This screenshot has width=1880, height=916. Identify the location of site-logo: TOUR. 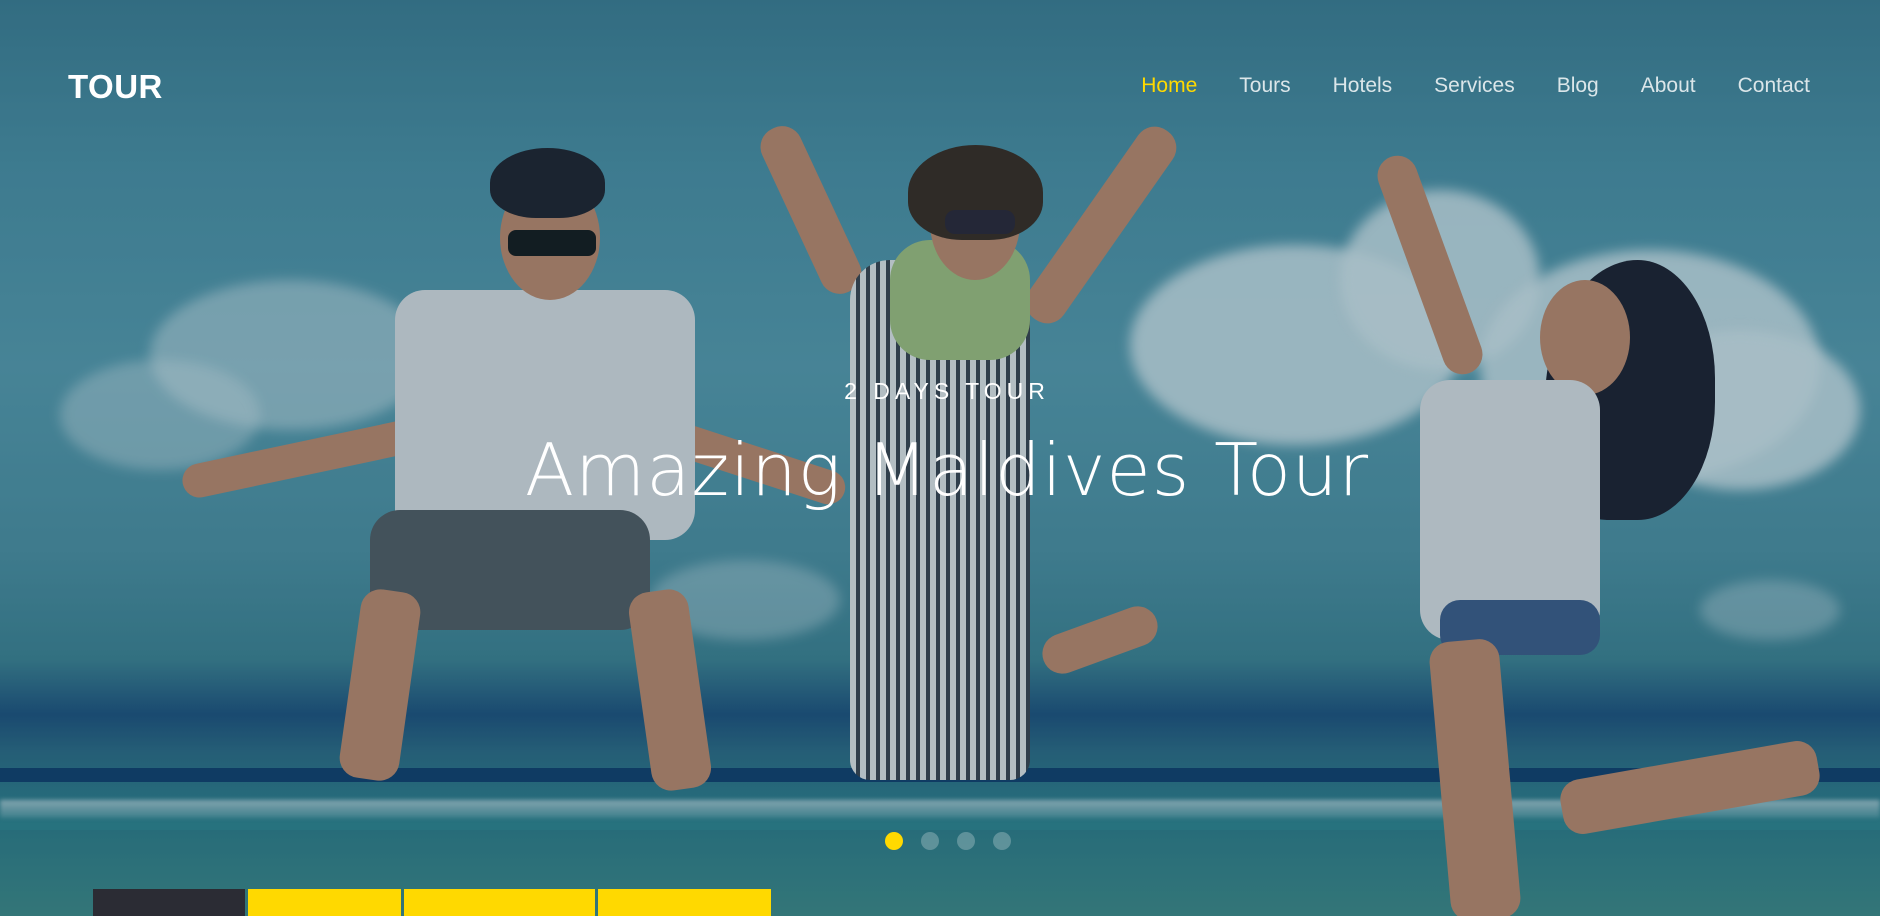
(115, 87).